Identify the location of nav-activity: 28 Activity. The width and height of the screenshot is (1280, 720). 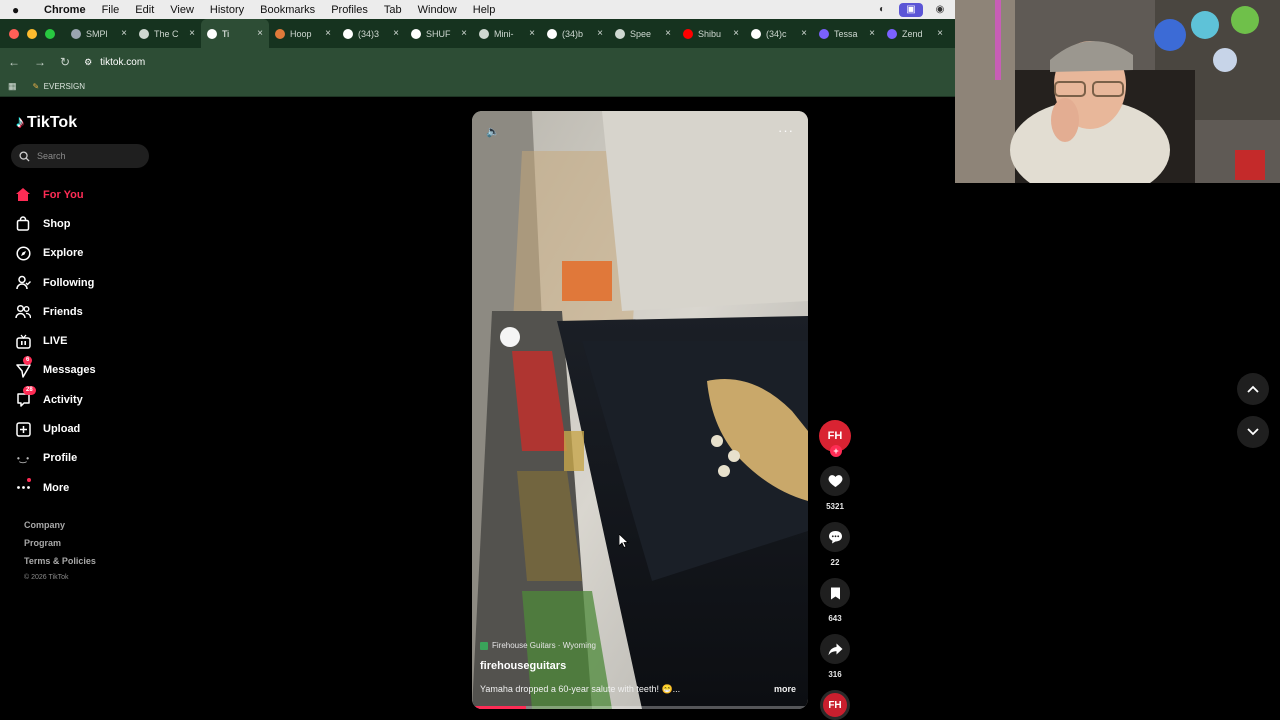
(55, 399).